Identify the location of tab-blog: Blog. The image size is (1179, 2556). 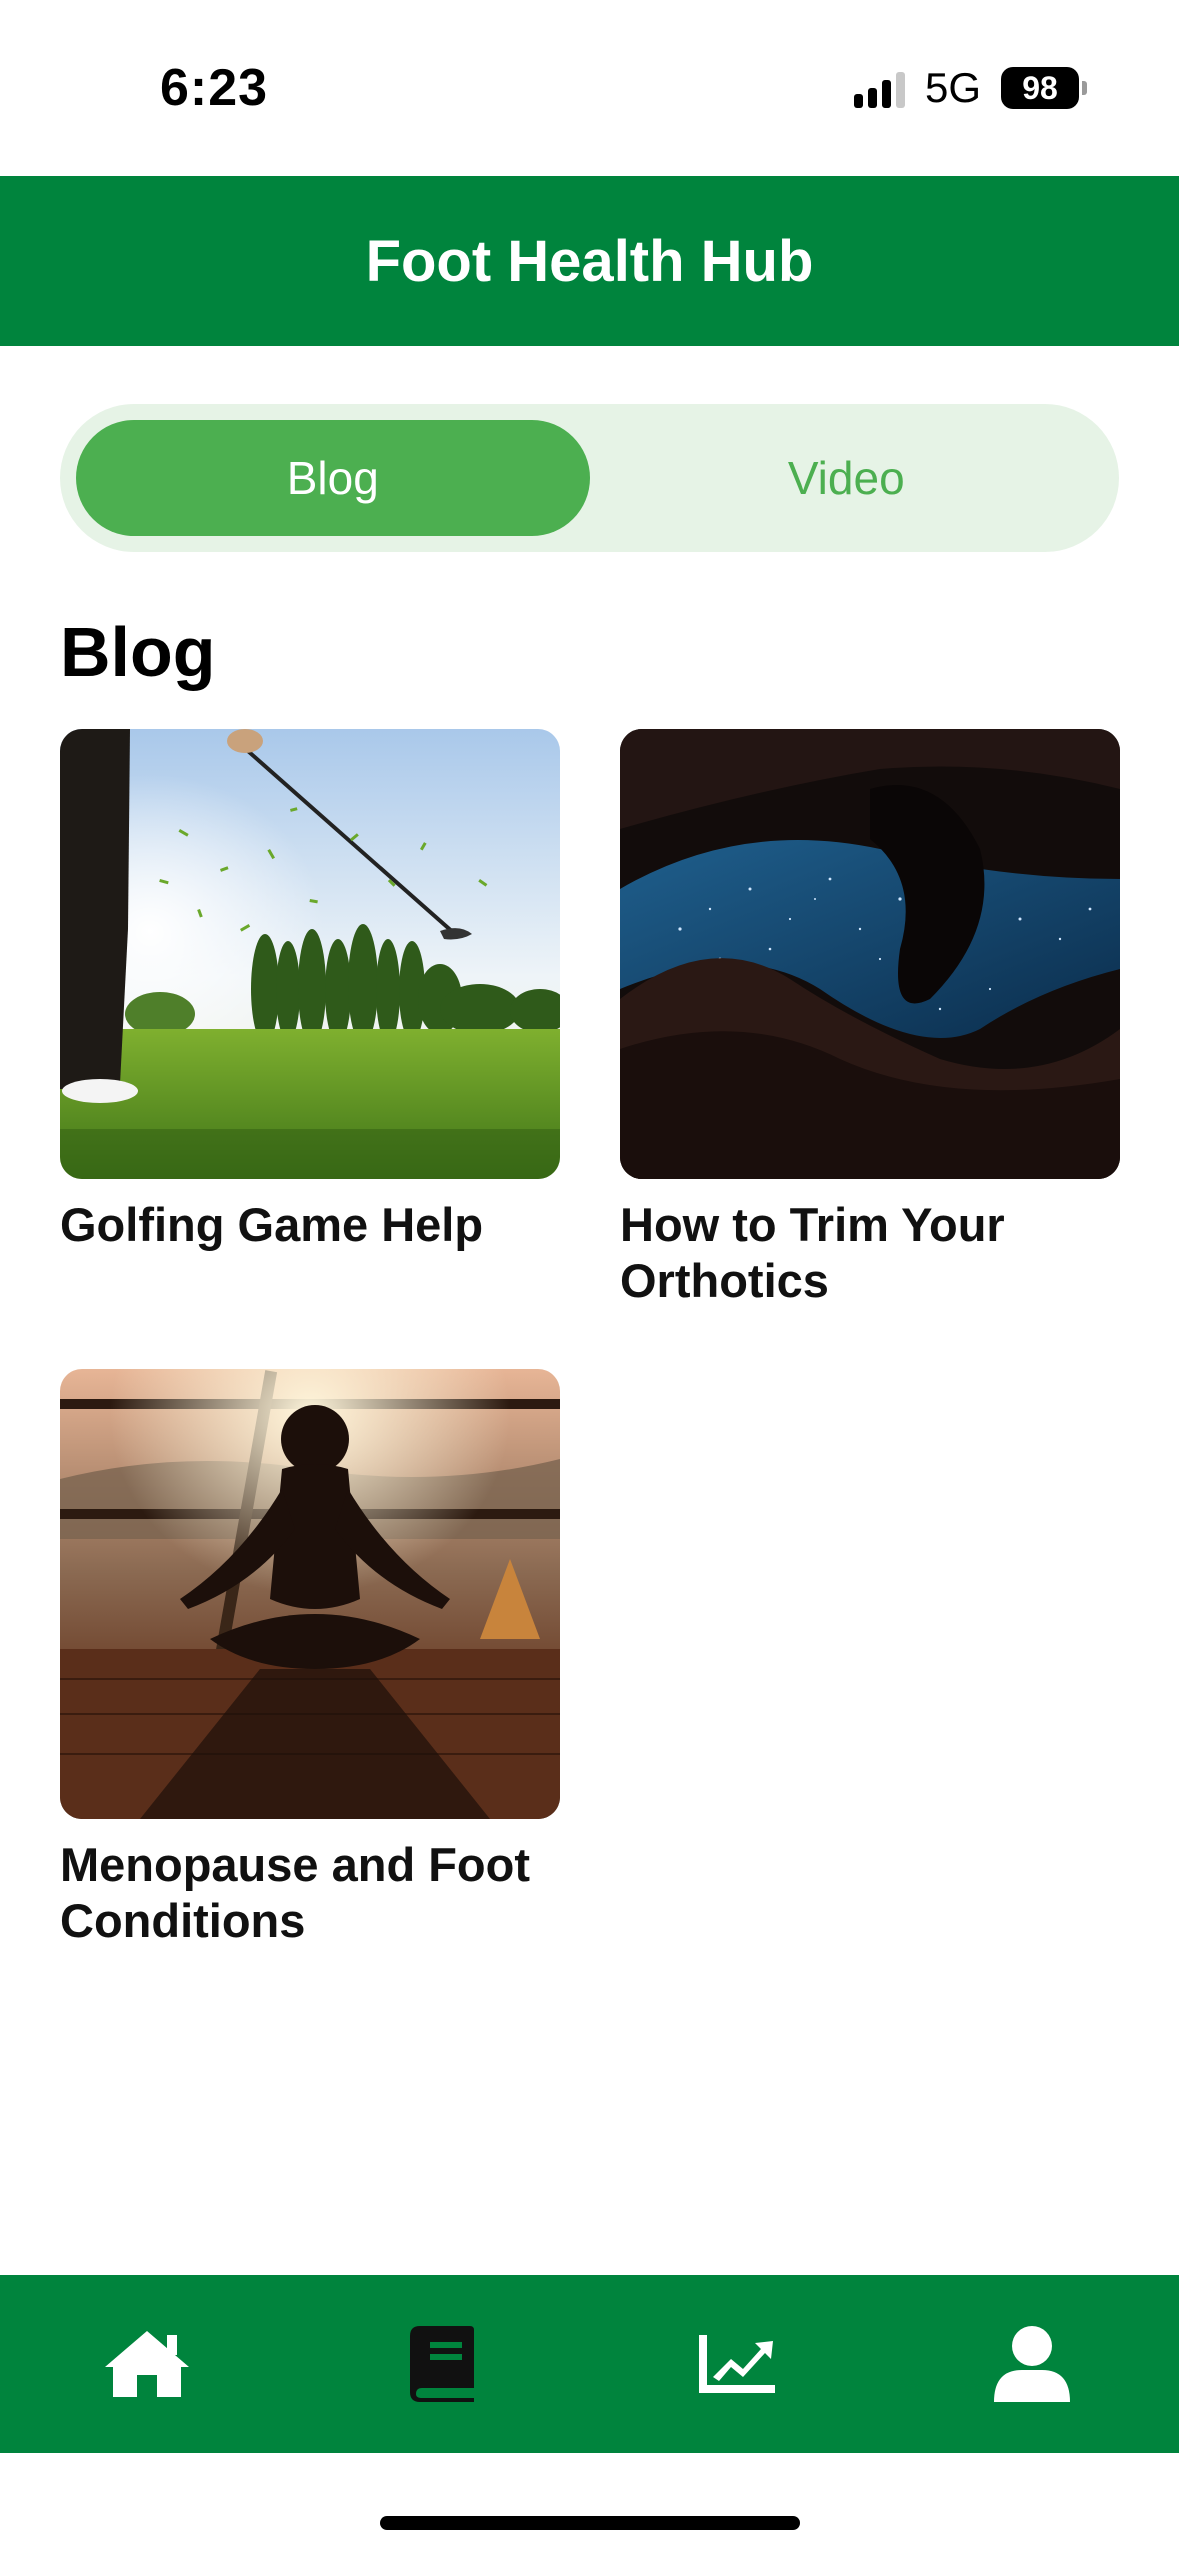
(333, 478).